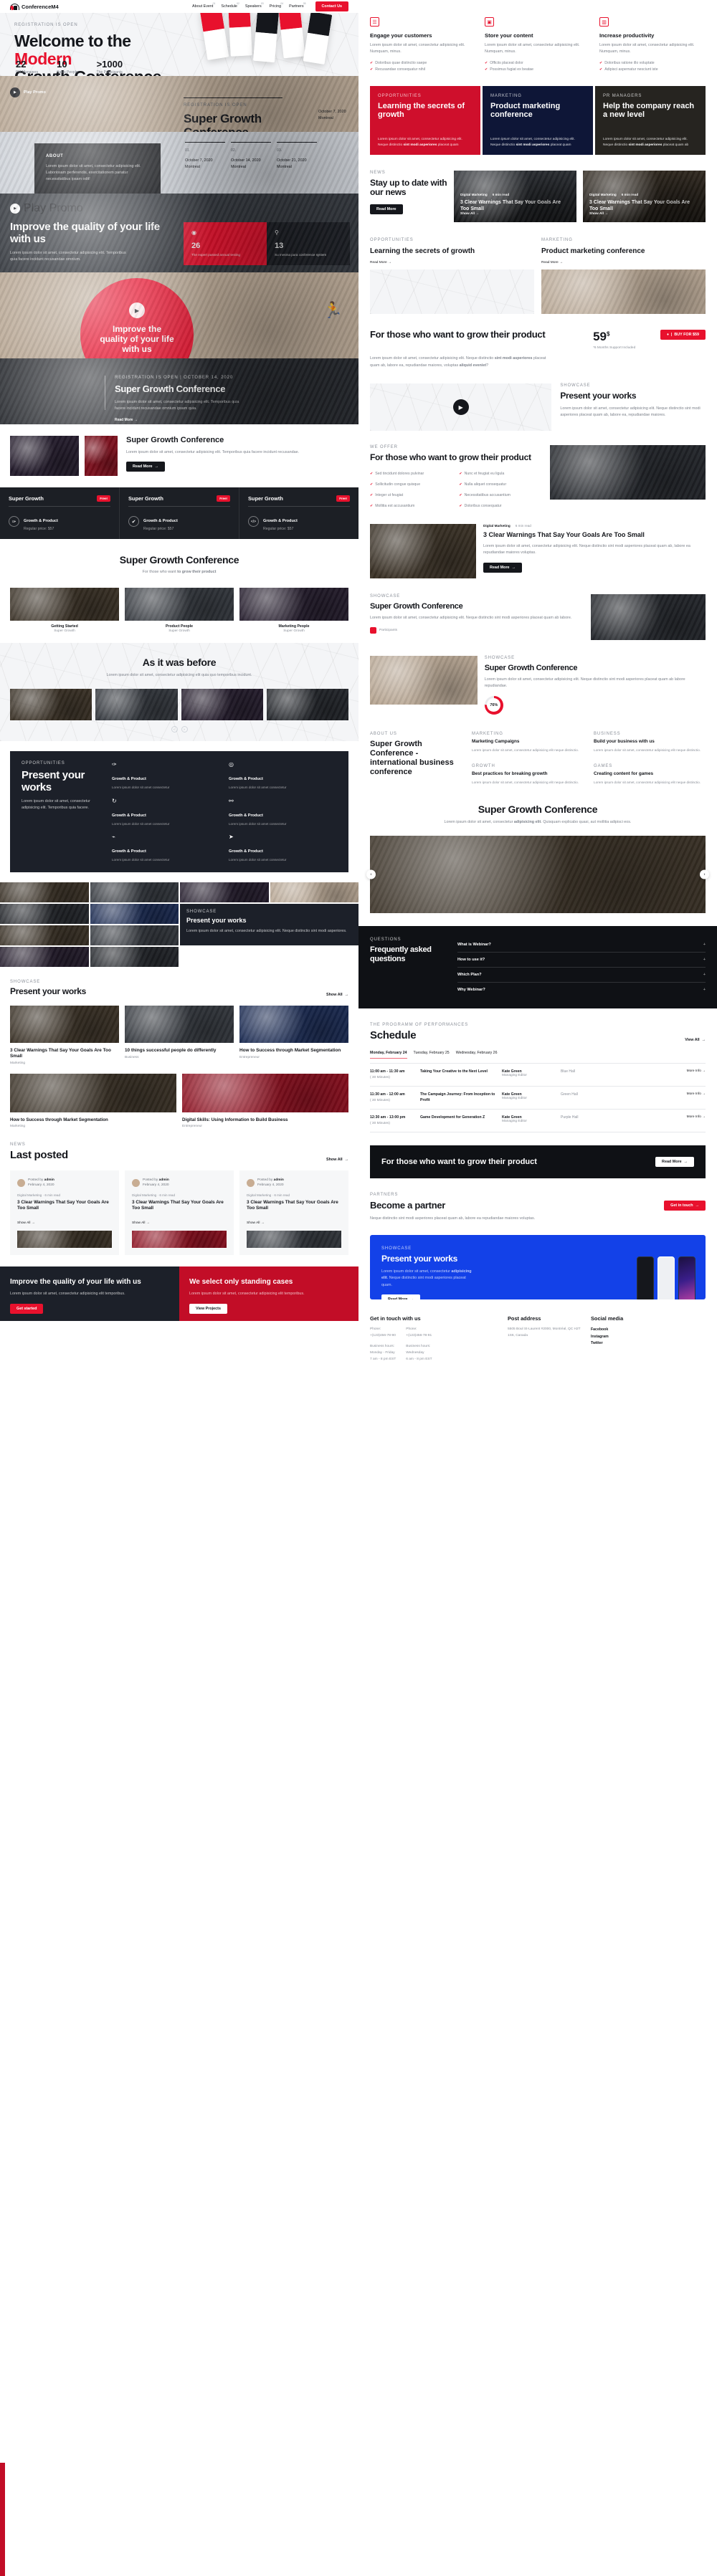  What do you see at coordinates (179, 610) in the screenshot?
I see `sgc-thumb-item: Product People Super Growth` at bounding box center [179, 610].